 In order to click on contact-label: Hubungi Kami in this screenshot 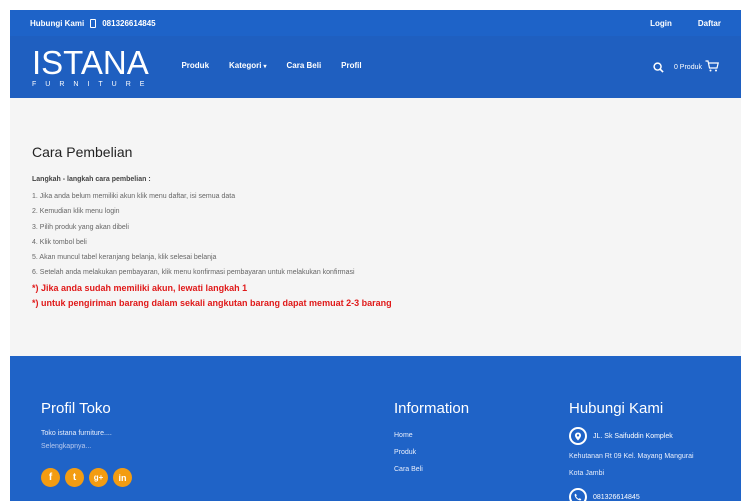, I will do `click(57, 23)`.